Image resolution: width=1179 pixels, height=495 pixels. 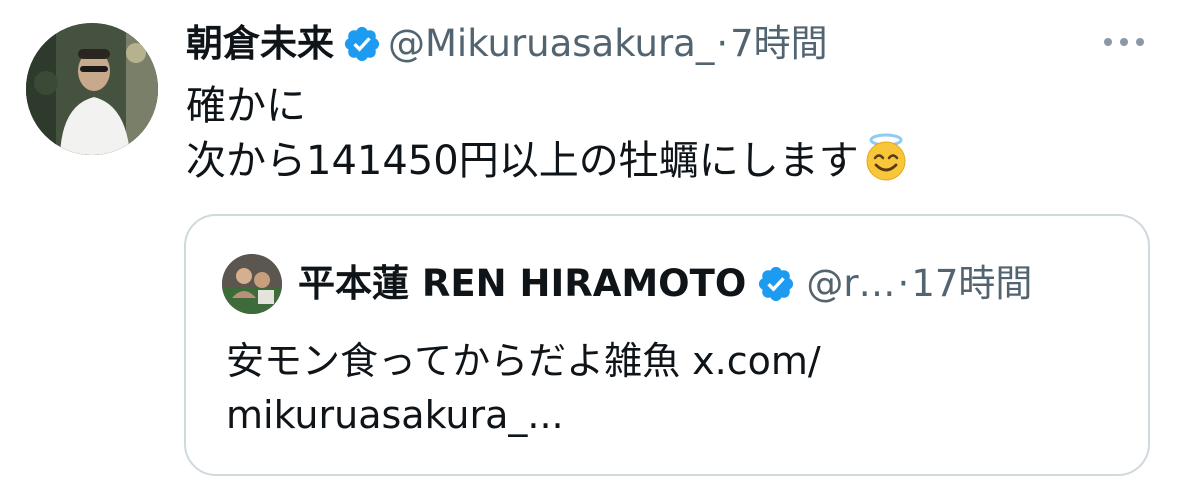 I want to click on tweet-header: 朝倉未来 @Mikuruasakura_ · 7時間, so click(x=507, y=44).